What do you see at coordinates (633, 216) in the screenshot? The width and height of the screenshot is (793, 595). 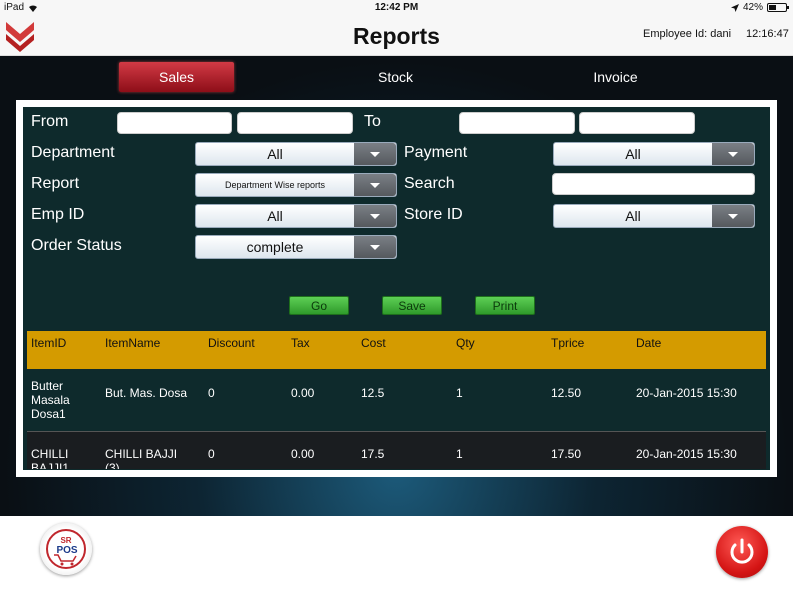 I see `store-id-value: All` at bounding box center [633, 216].